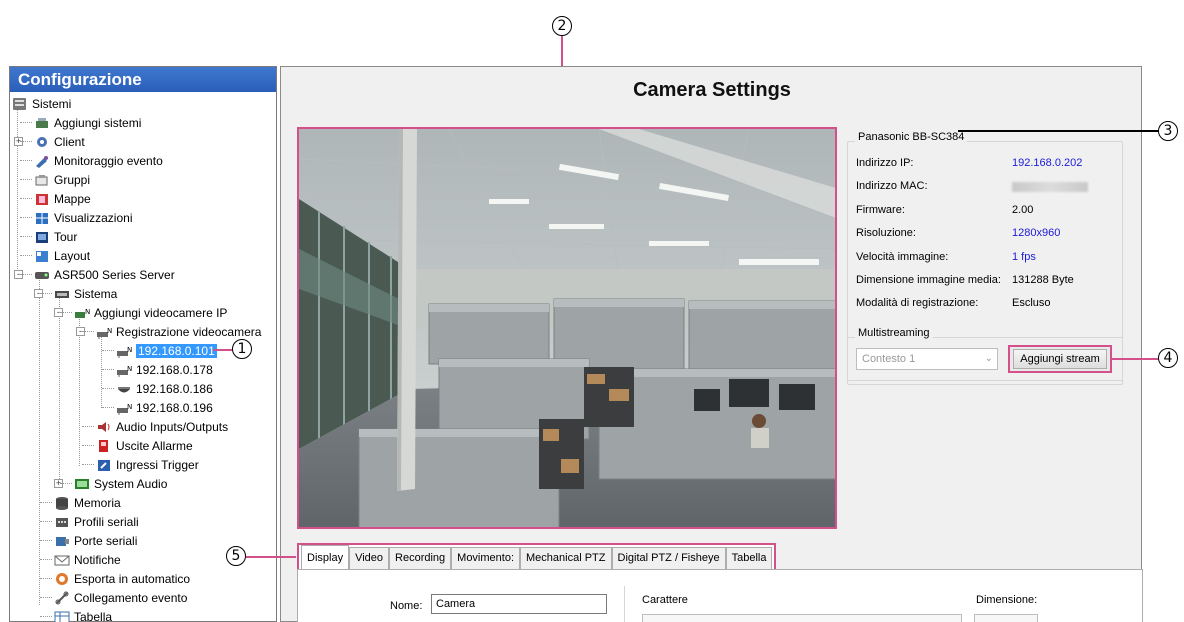 The width and height of the screenshot is (1184, 622). What do you see at coordinates (164, 407) in the screenshot?
I see `tree-item: N 192.168.0.196` at bounding box center [164, 407].